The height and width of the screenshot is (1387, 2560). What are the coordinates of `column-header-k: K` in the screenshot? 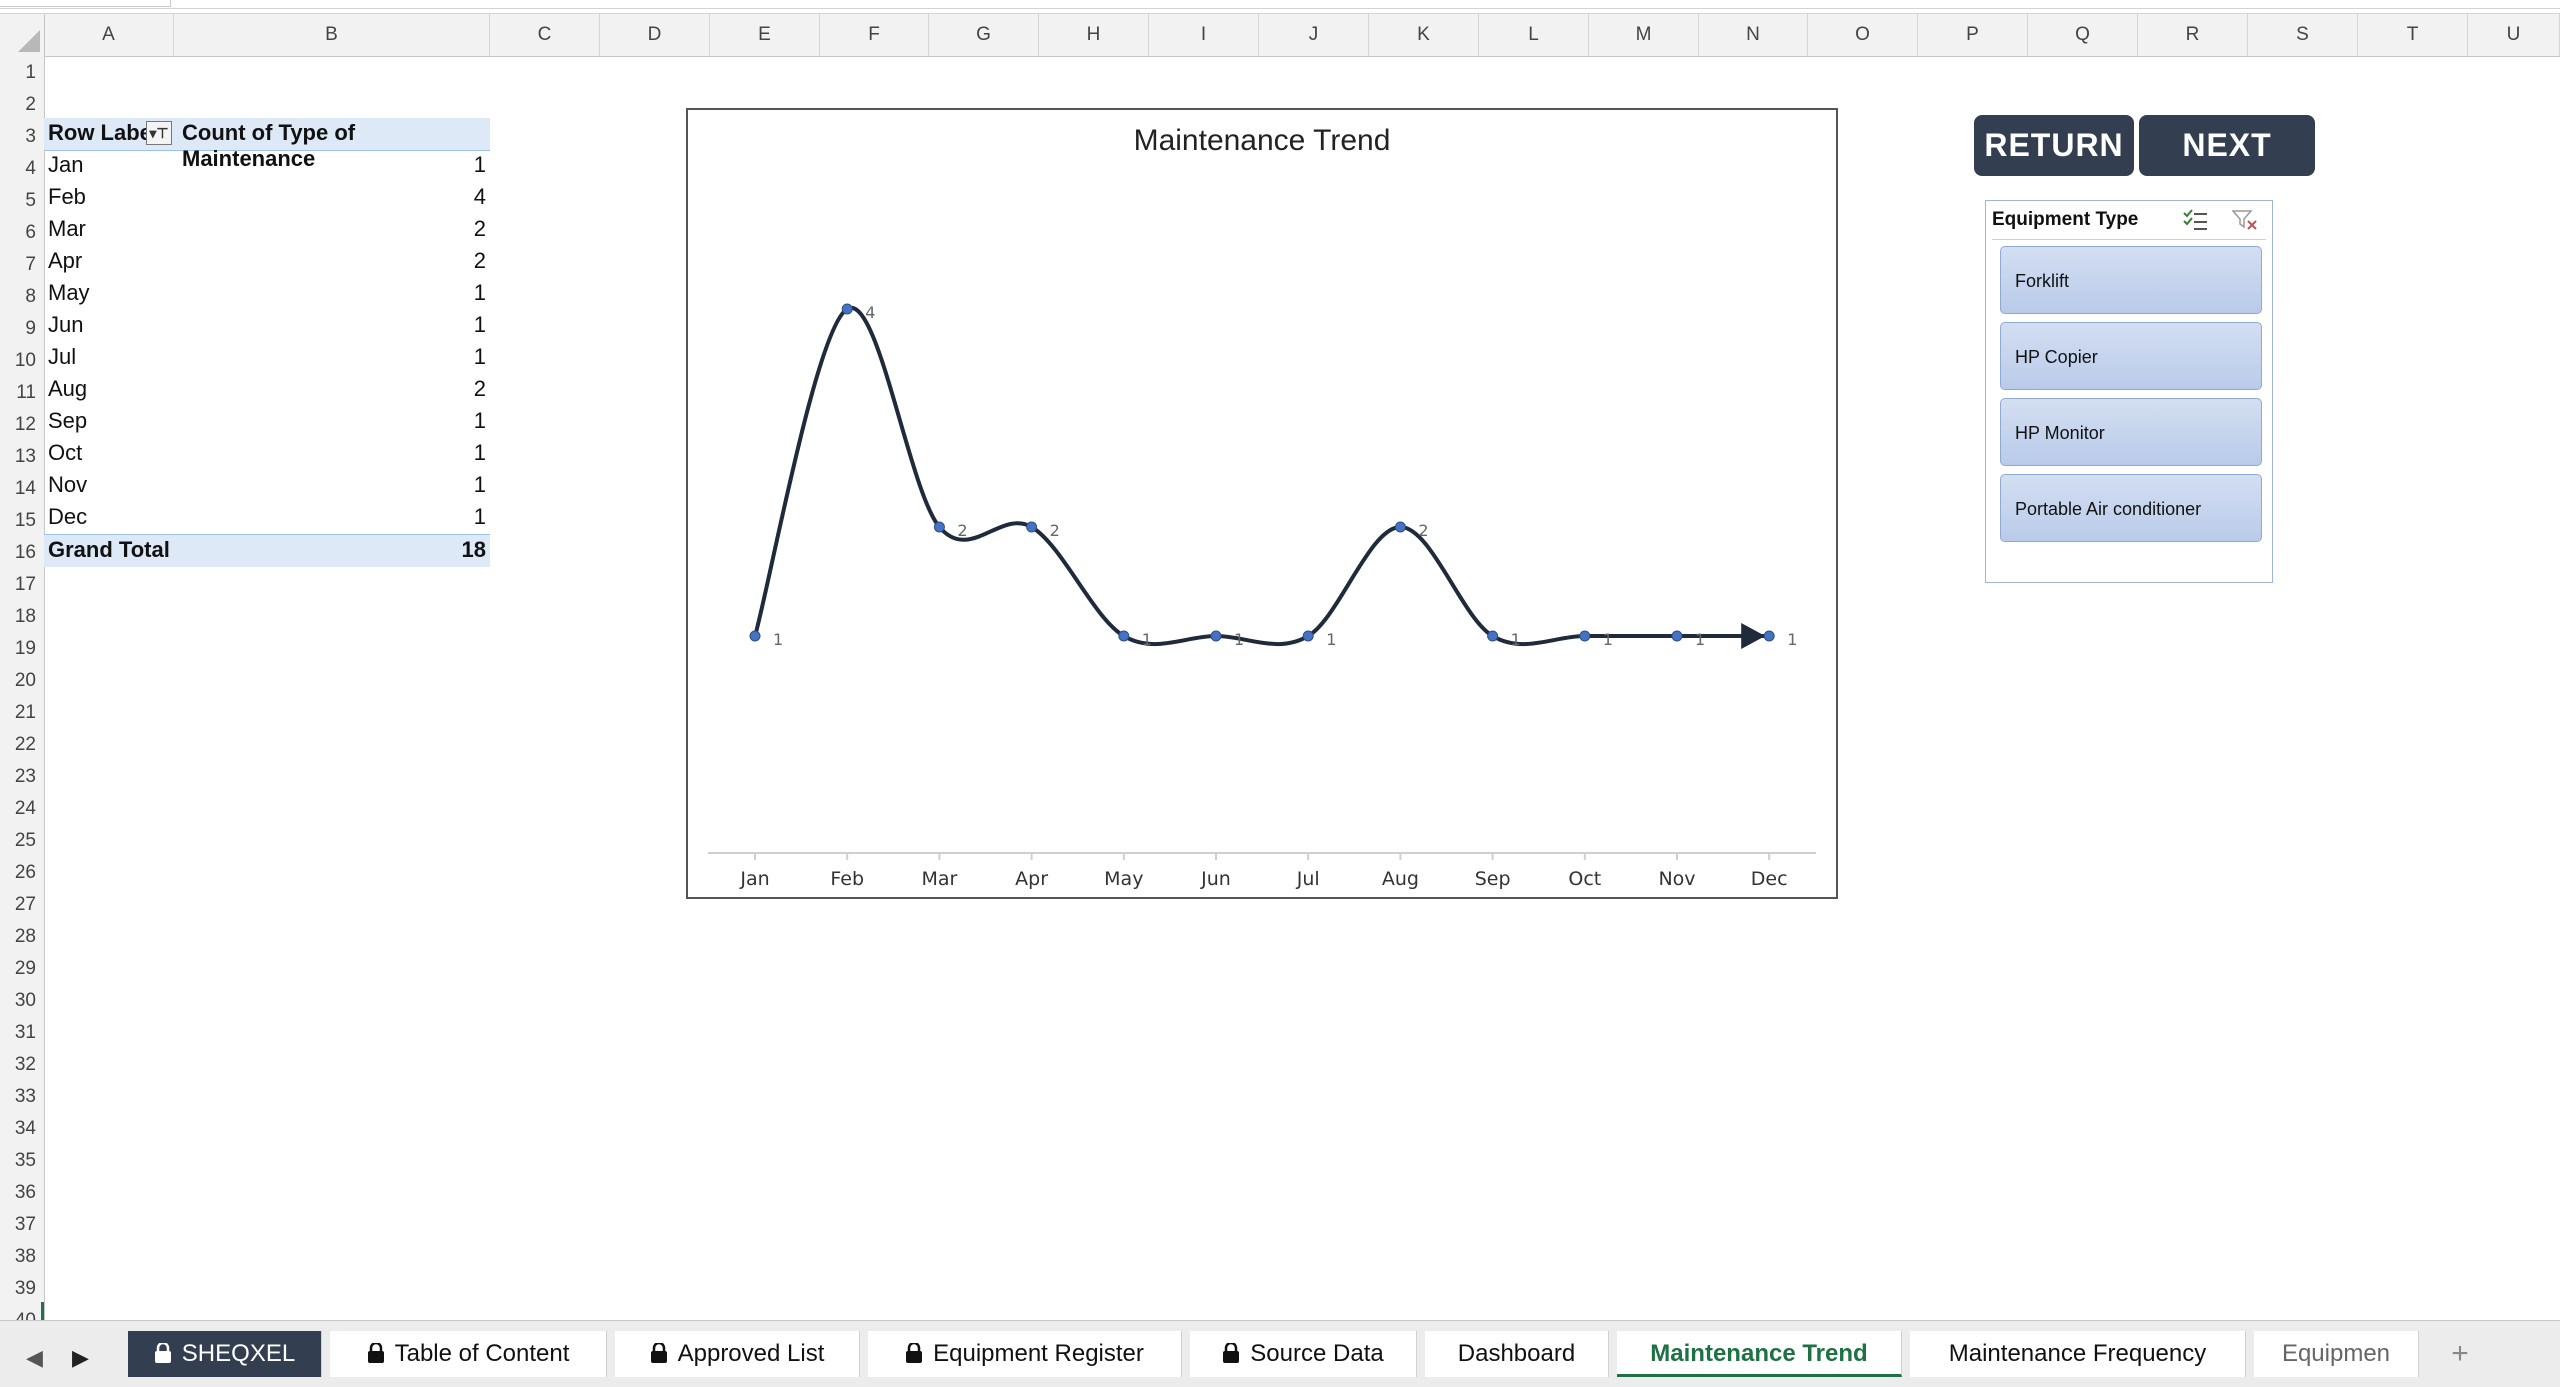 It's located at (1424, 35).